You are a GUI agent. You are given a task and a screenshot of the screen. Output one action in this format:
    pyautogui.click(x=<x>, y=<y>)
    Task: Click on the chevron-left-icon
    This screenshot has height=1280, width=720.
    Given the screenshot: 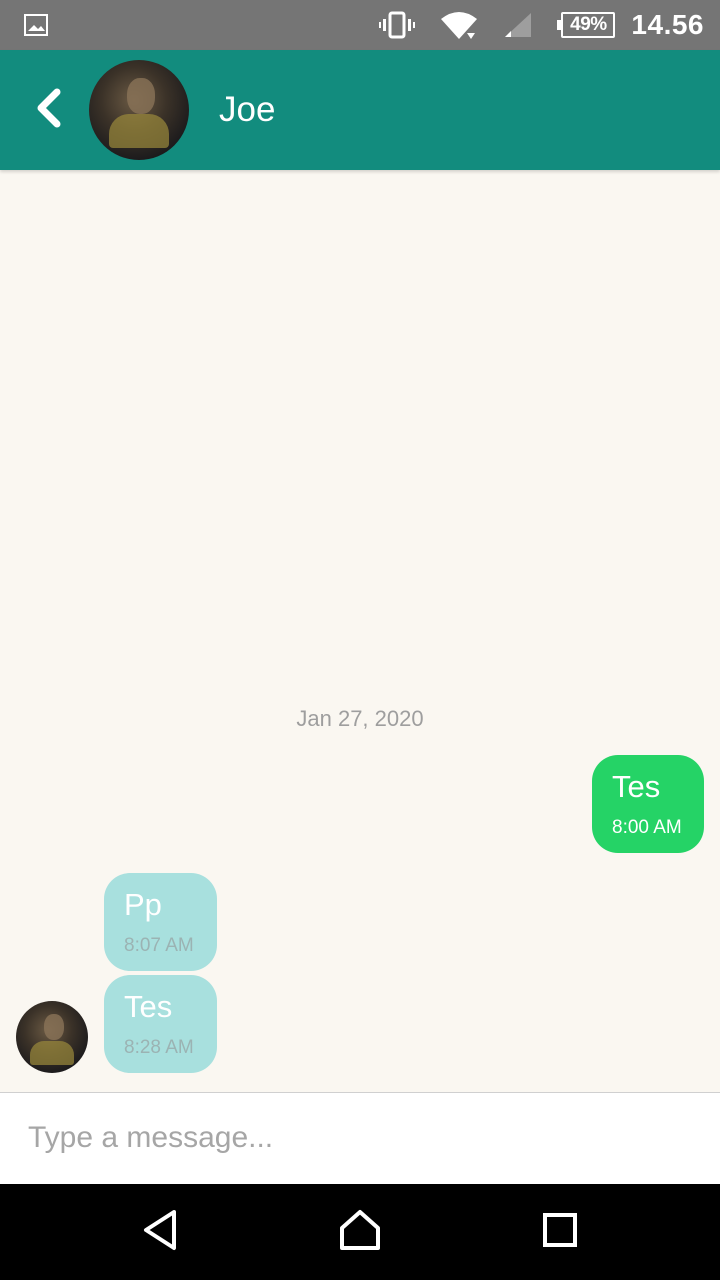 What is the action you would take?
    pyautogui.click(x=48, y=110)
    